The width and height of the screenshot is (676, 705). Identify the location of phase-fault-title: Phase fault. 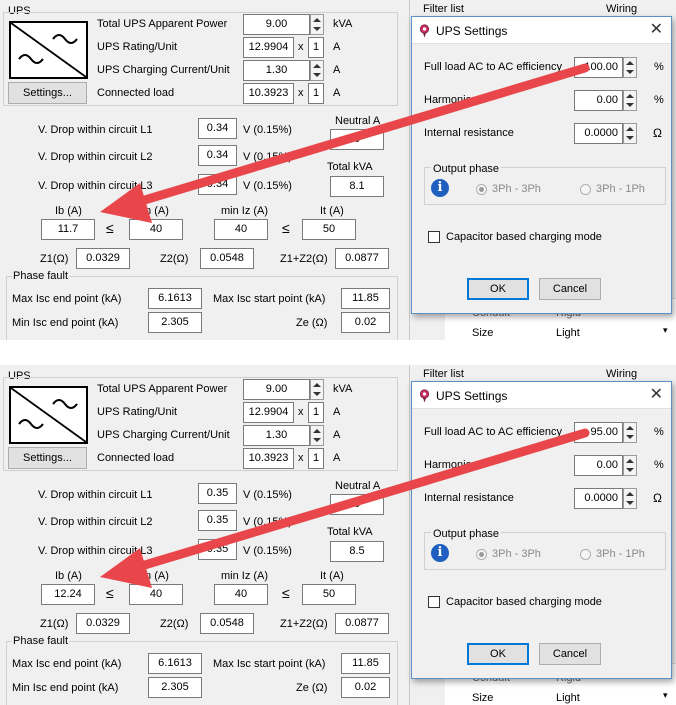
(41, 641).